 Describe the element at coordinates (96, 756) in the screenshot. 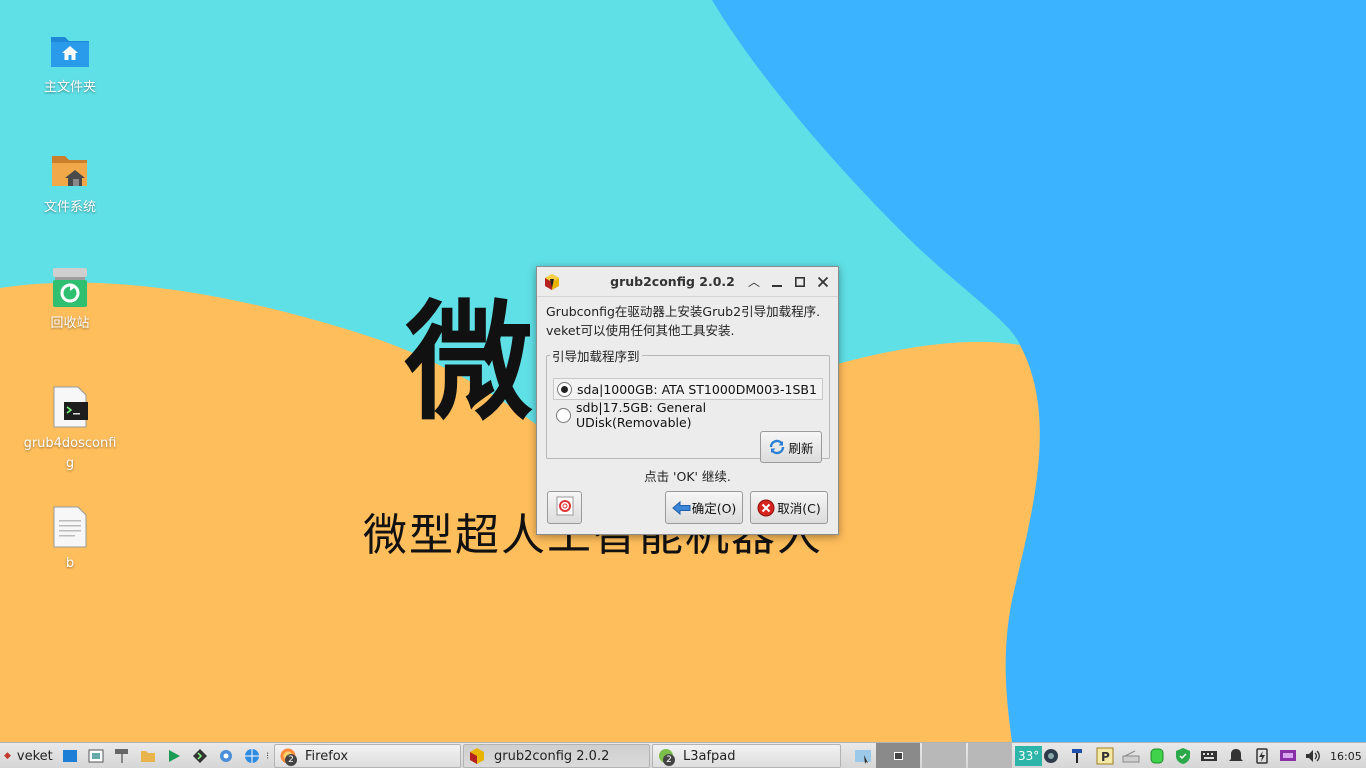

I see `screenshot-icon` at that location.